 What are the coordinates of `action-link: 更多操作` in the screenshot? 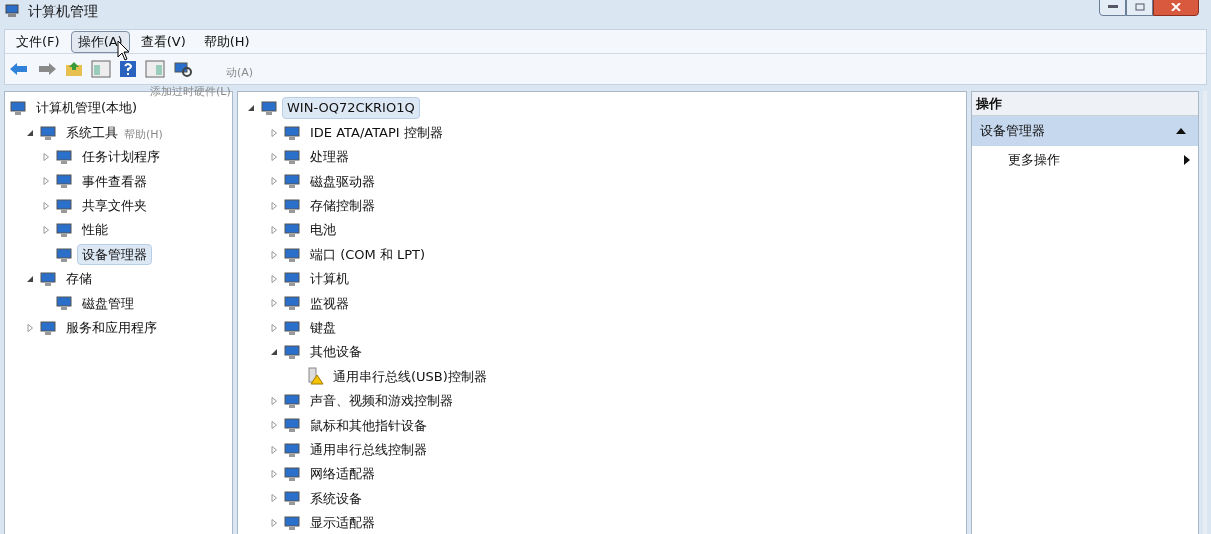 It's located at (1034, 160).